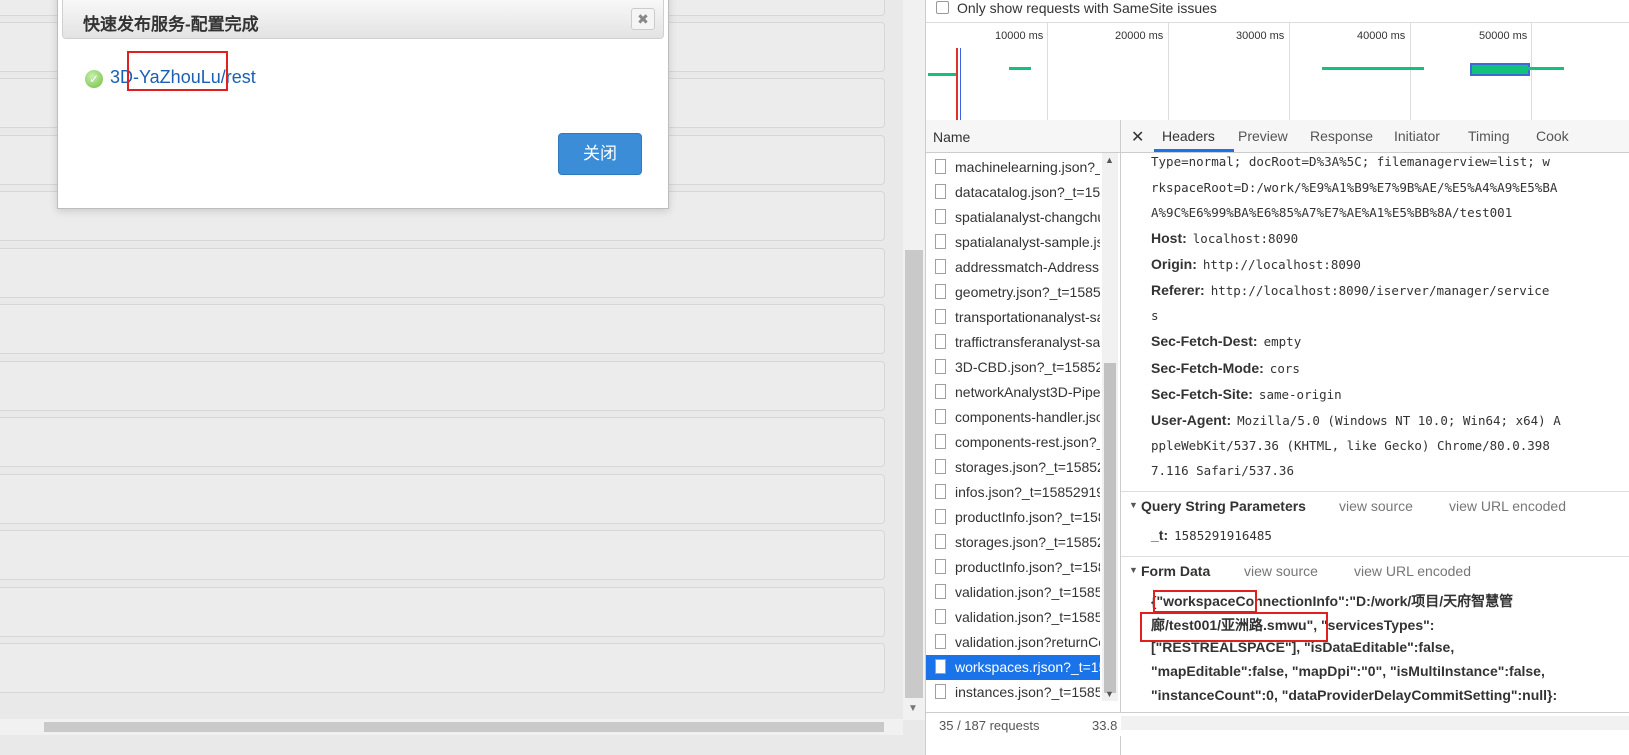 This screenshot has width=1629, height=755. I want to click on request-name: 3D-CBD.json?_t=1585291916485, so click(1027, 367).